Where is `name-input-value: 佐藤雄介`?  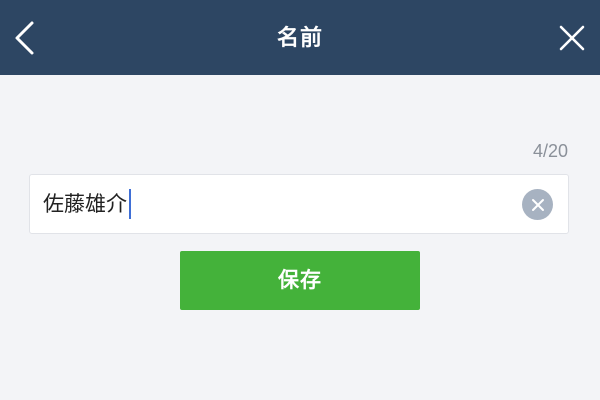
name-input-value: 佐藤雄介 is located at coordinates (85, 204).